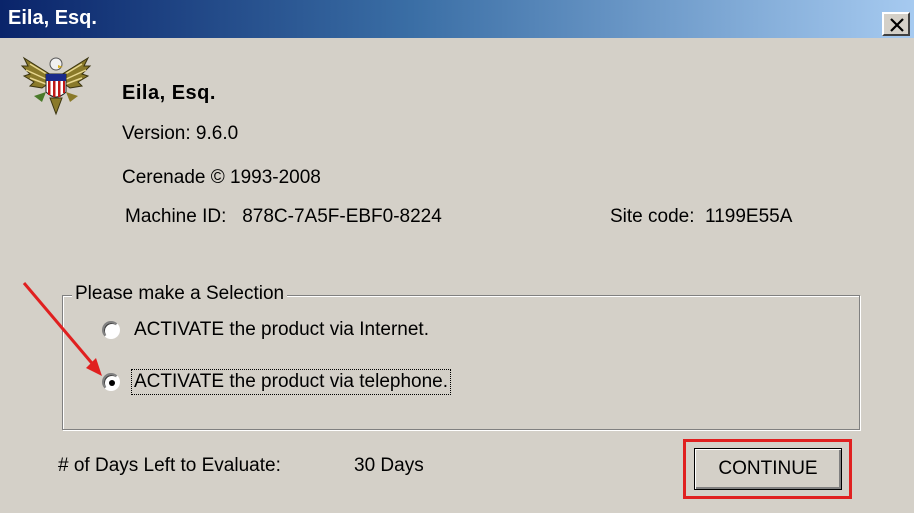 The height and width of the screenshot is (513, 914). I want to click on radio-selected-dot, so click(112, 383).